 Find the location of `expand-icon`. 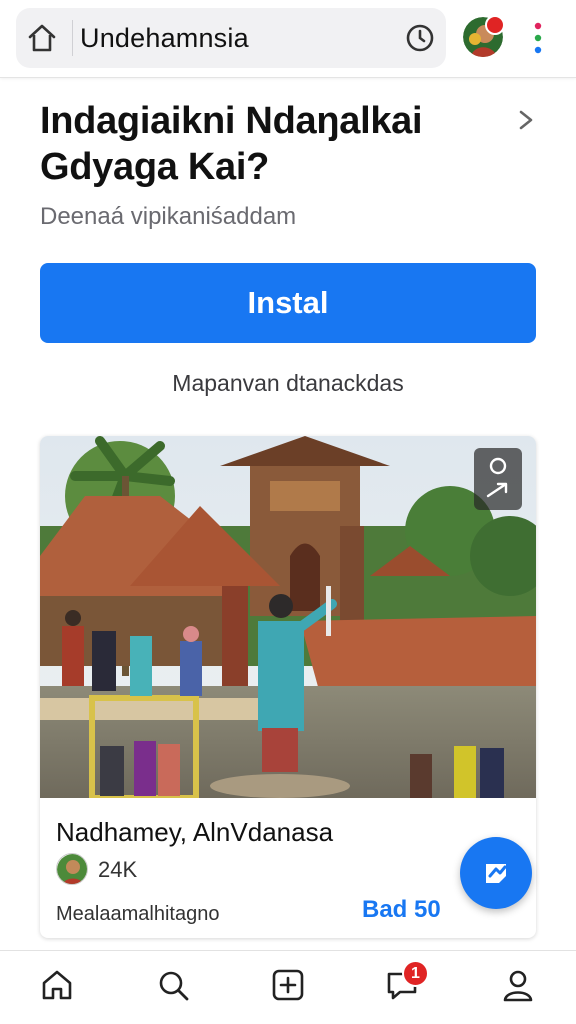

expand-icon is located at coordinates (497, 477).